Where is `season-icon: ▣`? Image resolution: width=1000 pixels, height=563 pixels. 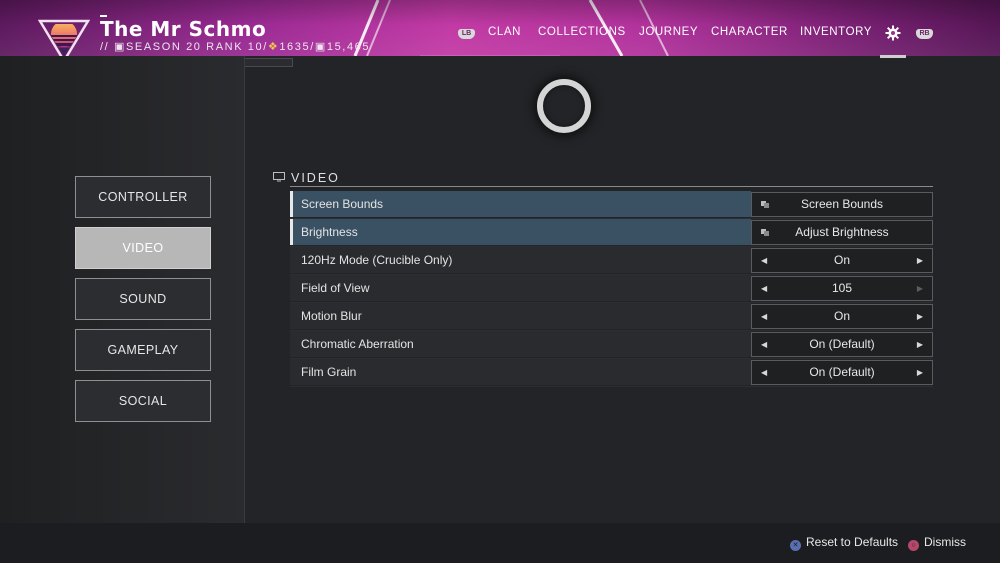 season-icon: ▣ is located at coordinates (119, 47).